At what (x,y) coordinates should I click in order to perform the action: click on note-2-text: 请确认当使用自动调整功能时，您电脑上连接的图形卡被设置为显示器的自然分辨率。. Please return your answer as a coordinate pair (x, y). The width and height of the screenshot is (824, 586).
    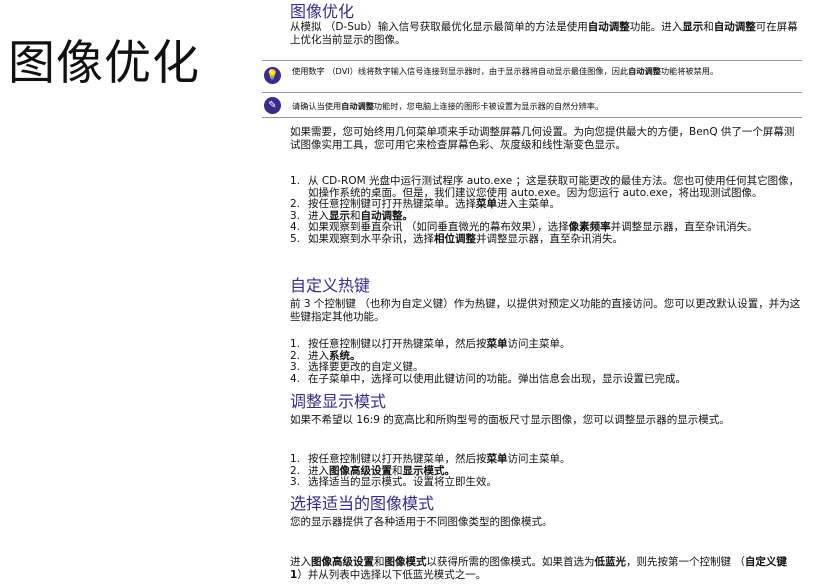
    Looking at the image, I should click on (544, 106).